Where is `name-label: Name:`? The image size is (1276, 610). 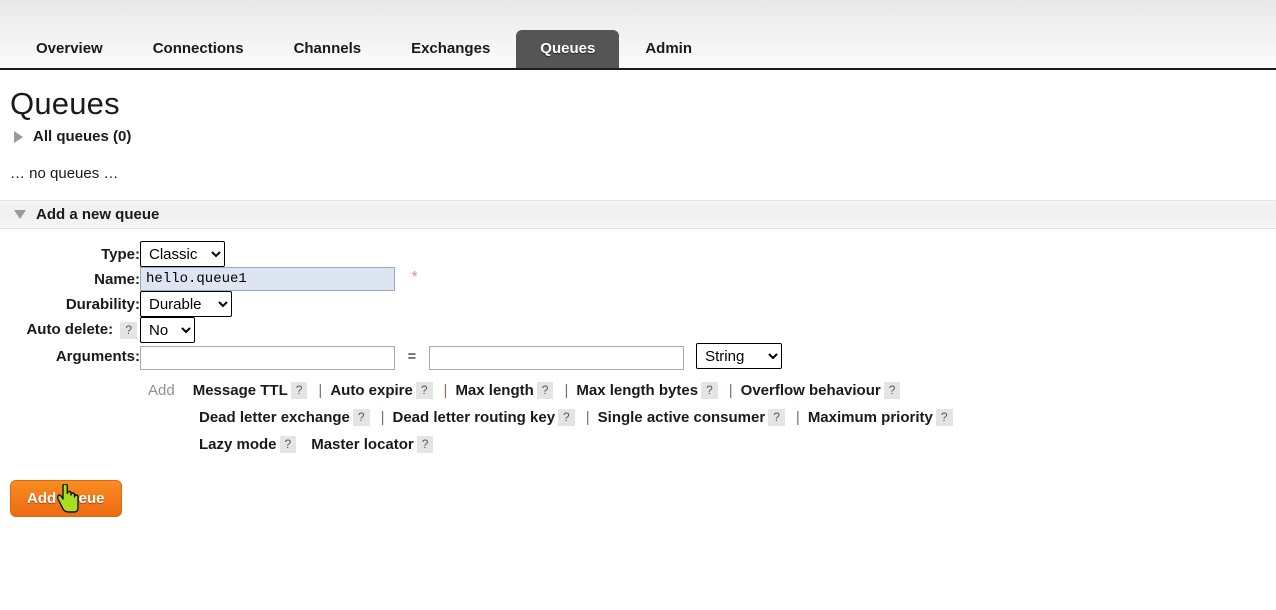 name-label: Name: is located at coordinates (117, 279).